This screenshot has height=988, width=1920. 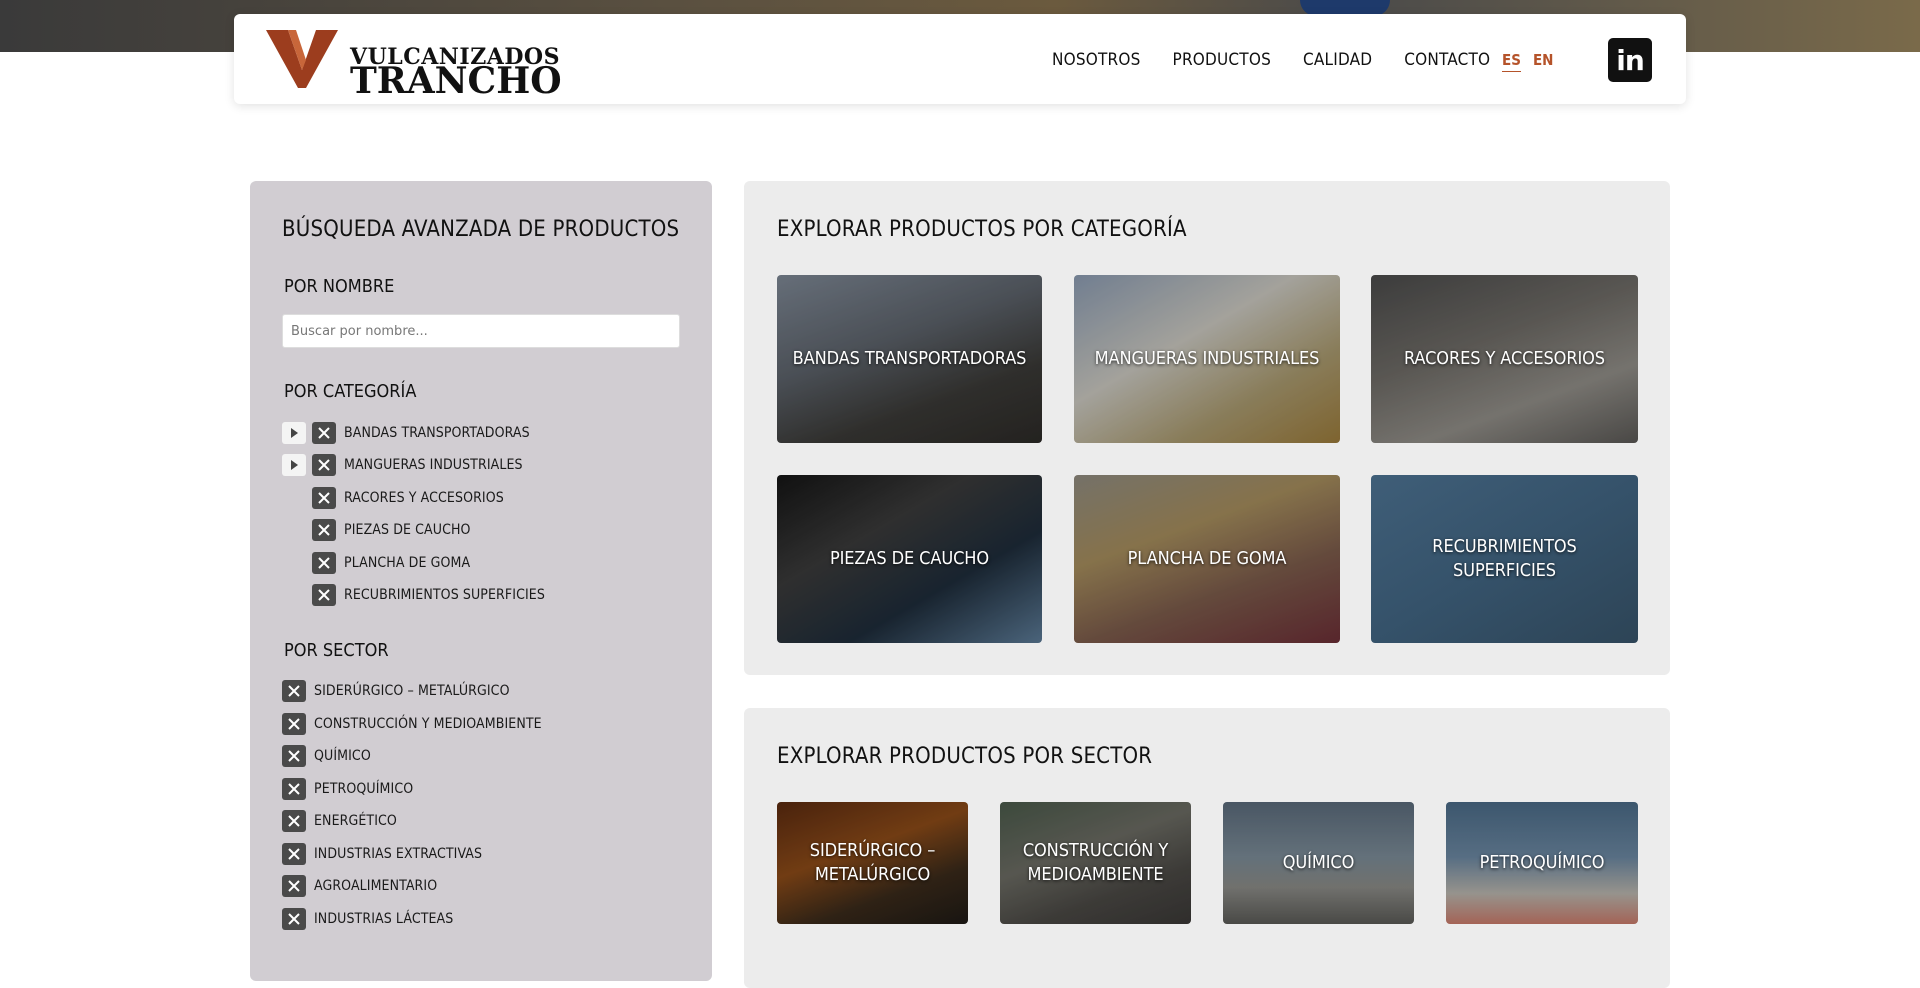 I want to click on category-tile-label: RACORES Y ACCESORIOS, so click(x=1504, y=358).